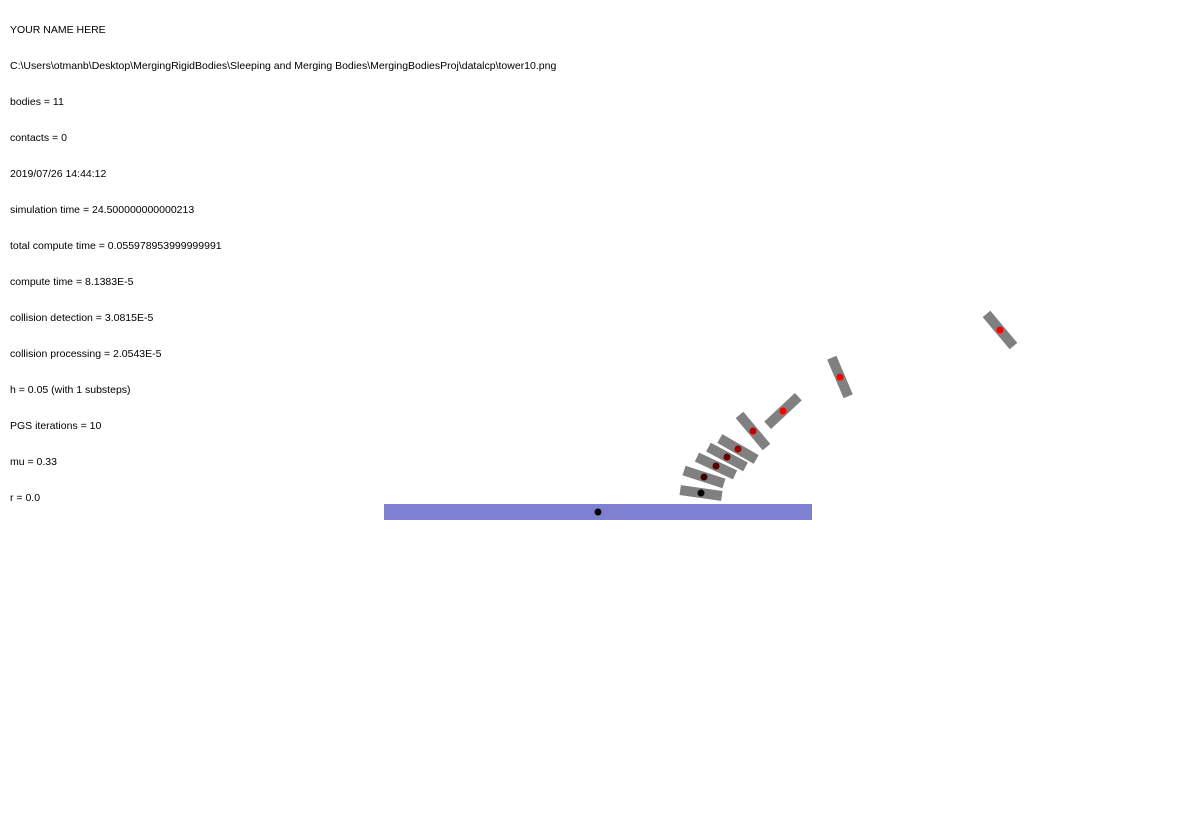 This screenshot has height=826, width=1196. Describe the element at coordinates (598, 512) in the screenshot. I see `ground-center-point` at that location.